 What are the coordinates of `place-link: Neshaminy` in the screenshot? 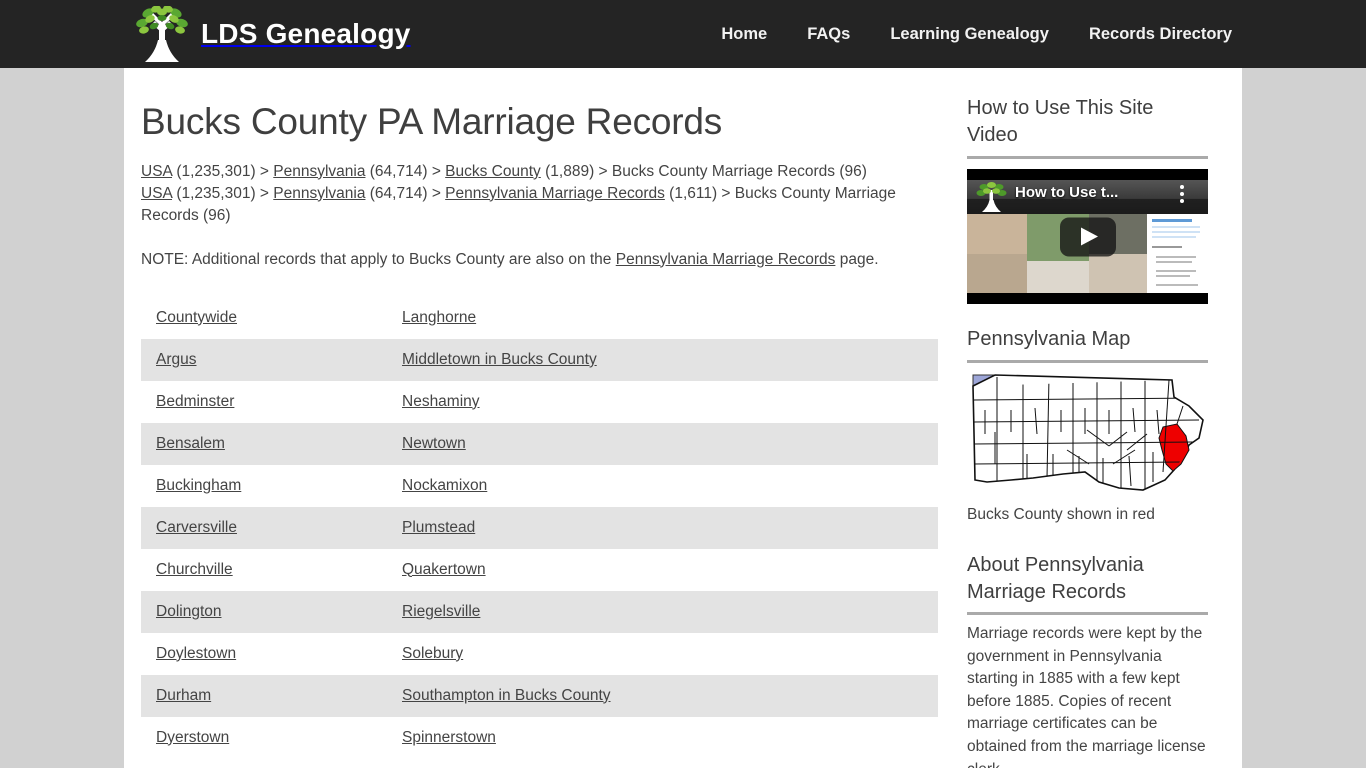 It's located at (441, 401).